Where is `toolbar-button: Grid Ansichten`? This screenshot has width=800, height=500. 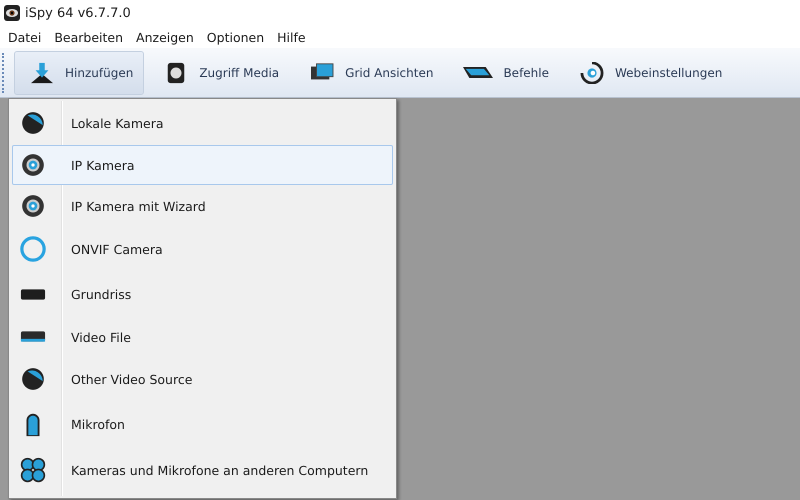
toolbar-button: Grid Ansichten is located at coordinates (369, 72).